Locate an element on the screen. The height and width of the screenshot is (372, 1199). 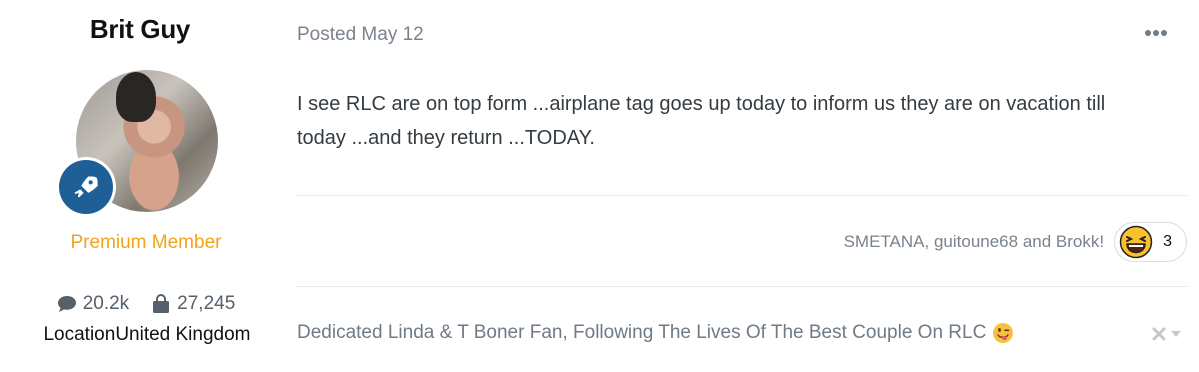
author-location: LocationUnited Kingdom is located at coordinates (147, 335).